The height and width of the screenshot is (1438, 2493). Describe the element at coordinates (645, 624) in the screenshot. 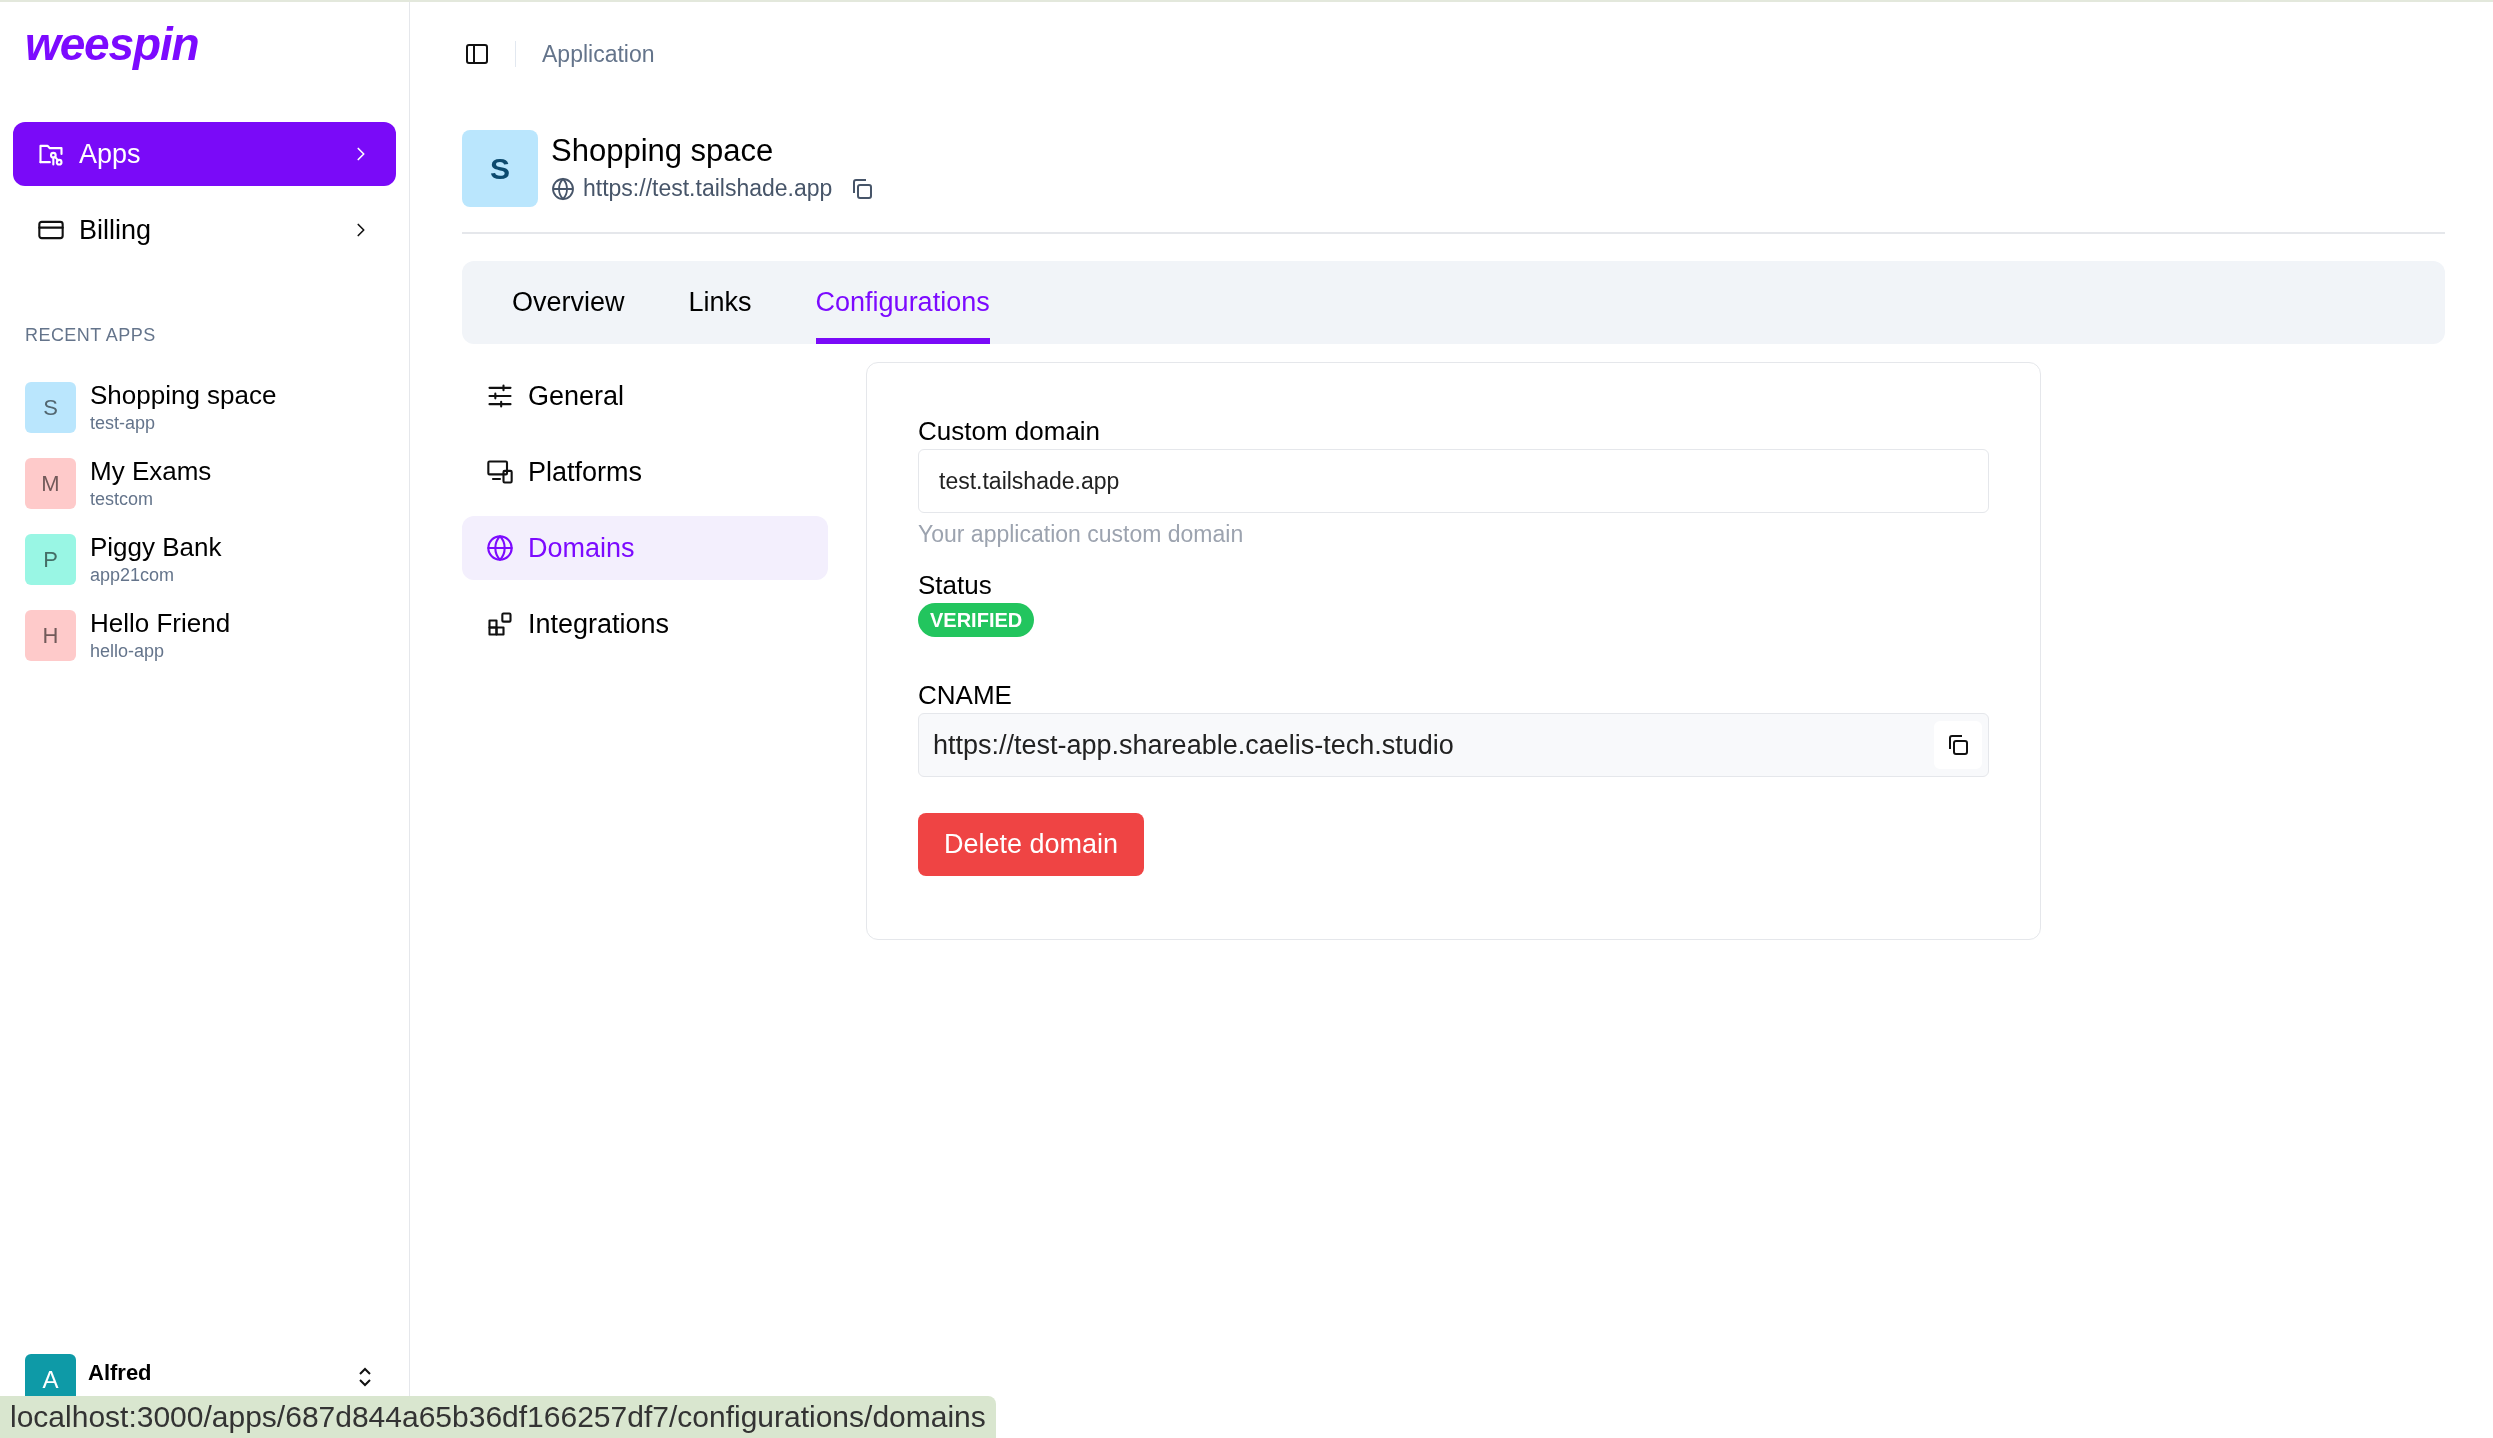

I see `settings-menu-item: Integrations` at that location.